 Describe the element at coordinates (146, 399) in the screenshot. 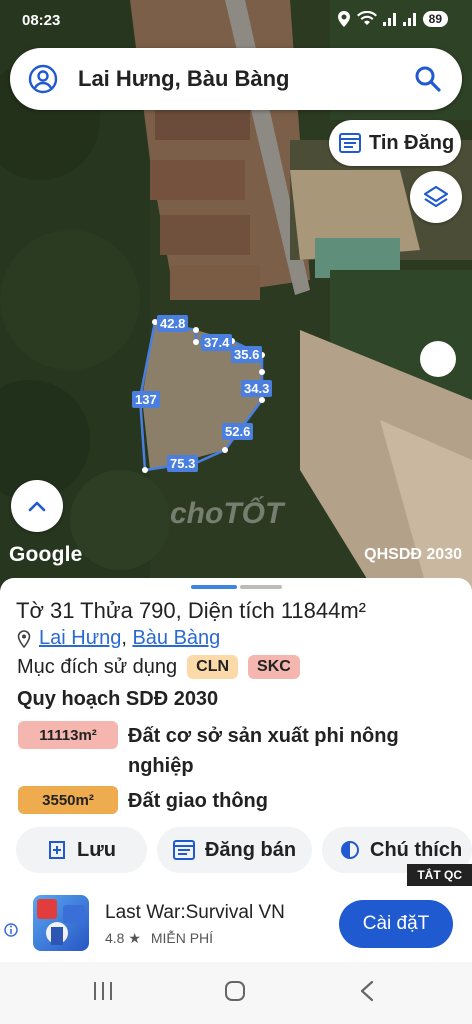

I see `edge-length-label: 137` at that location.